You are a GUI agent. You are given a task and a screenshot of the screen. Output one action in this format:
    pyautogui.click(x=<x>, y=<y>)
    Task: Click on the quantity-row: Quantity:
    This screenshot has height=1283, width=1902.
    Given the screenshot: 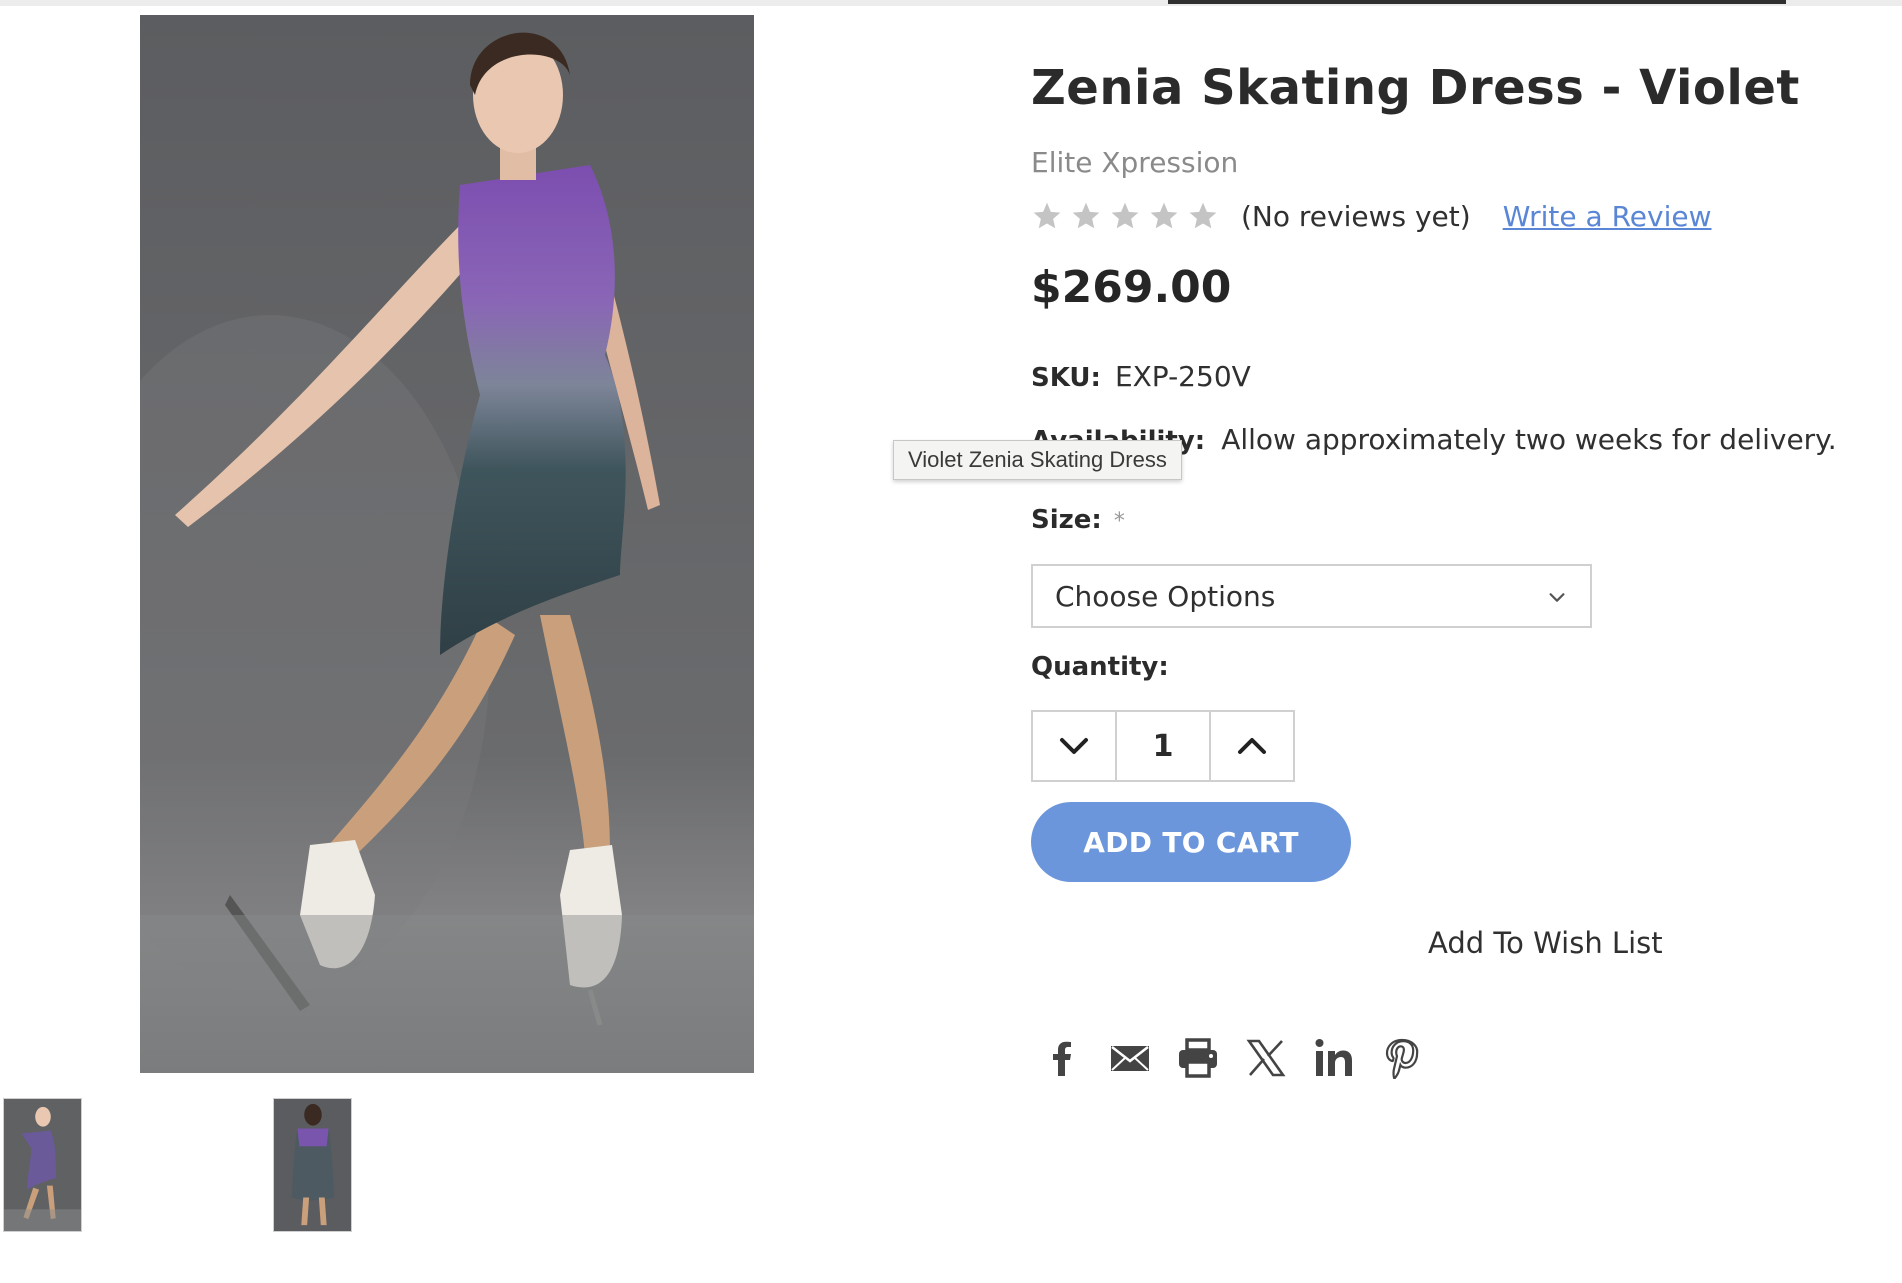 What is the action you would take?
    pyautogui.click(x=1100, y=667)
    